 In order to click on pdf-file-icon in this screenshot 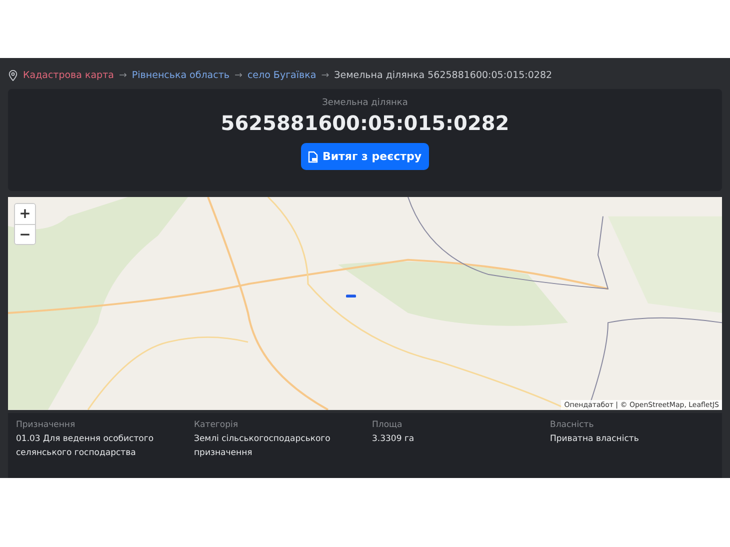, I will do `click(313, 156)`.